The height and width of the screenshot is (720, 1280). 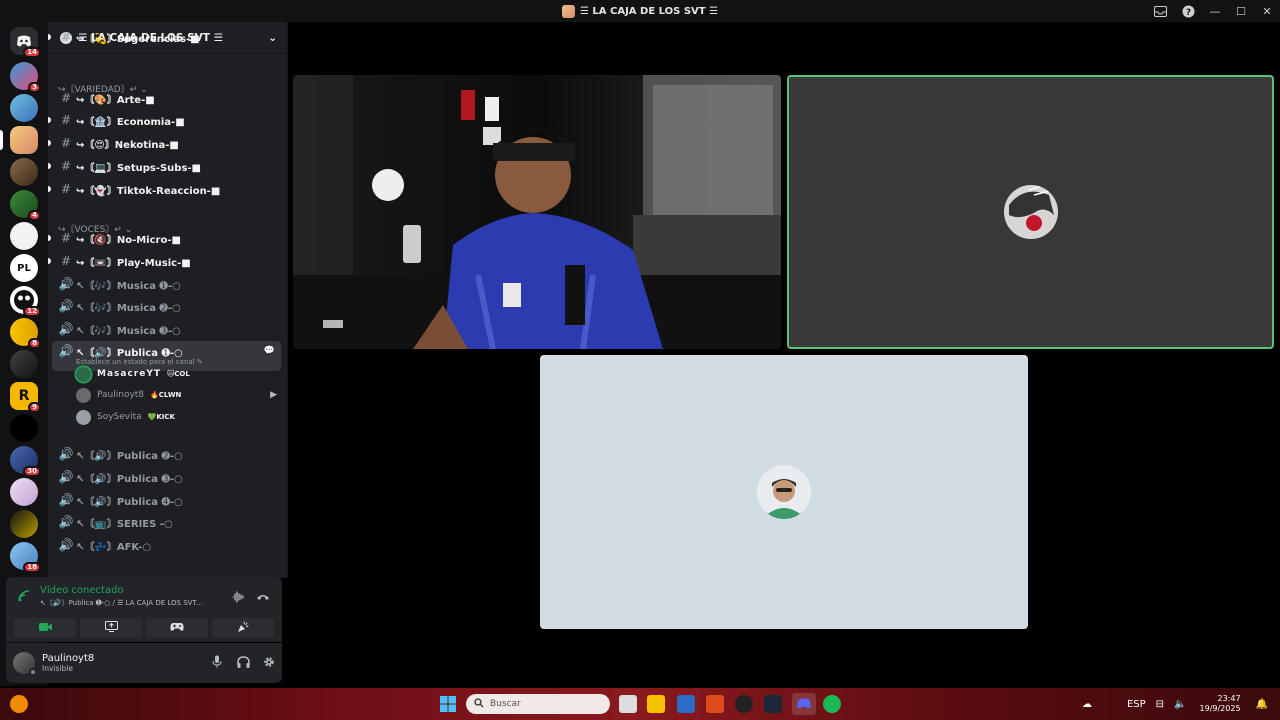 What do you see at coordinates (656, 704) in the screenshot?
I see `file-explorer-icon` at bounding box center [656, 704].